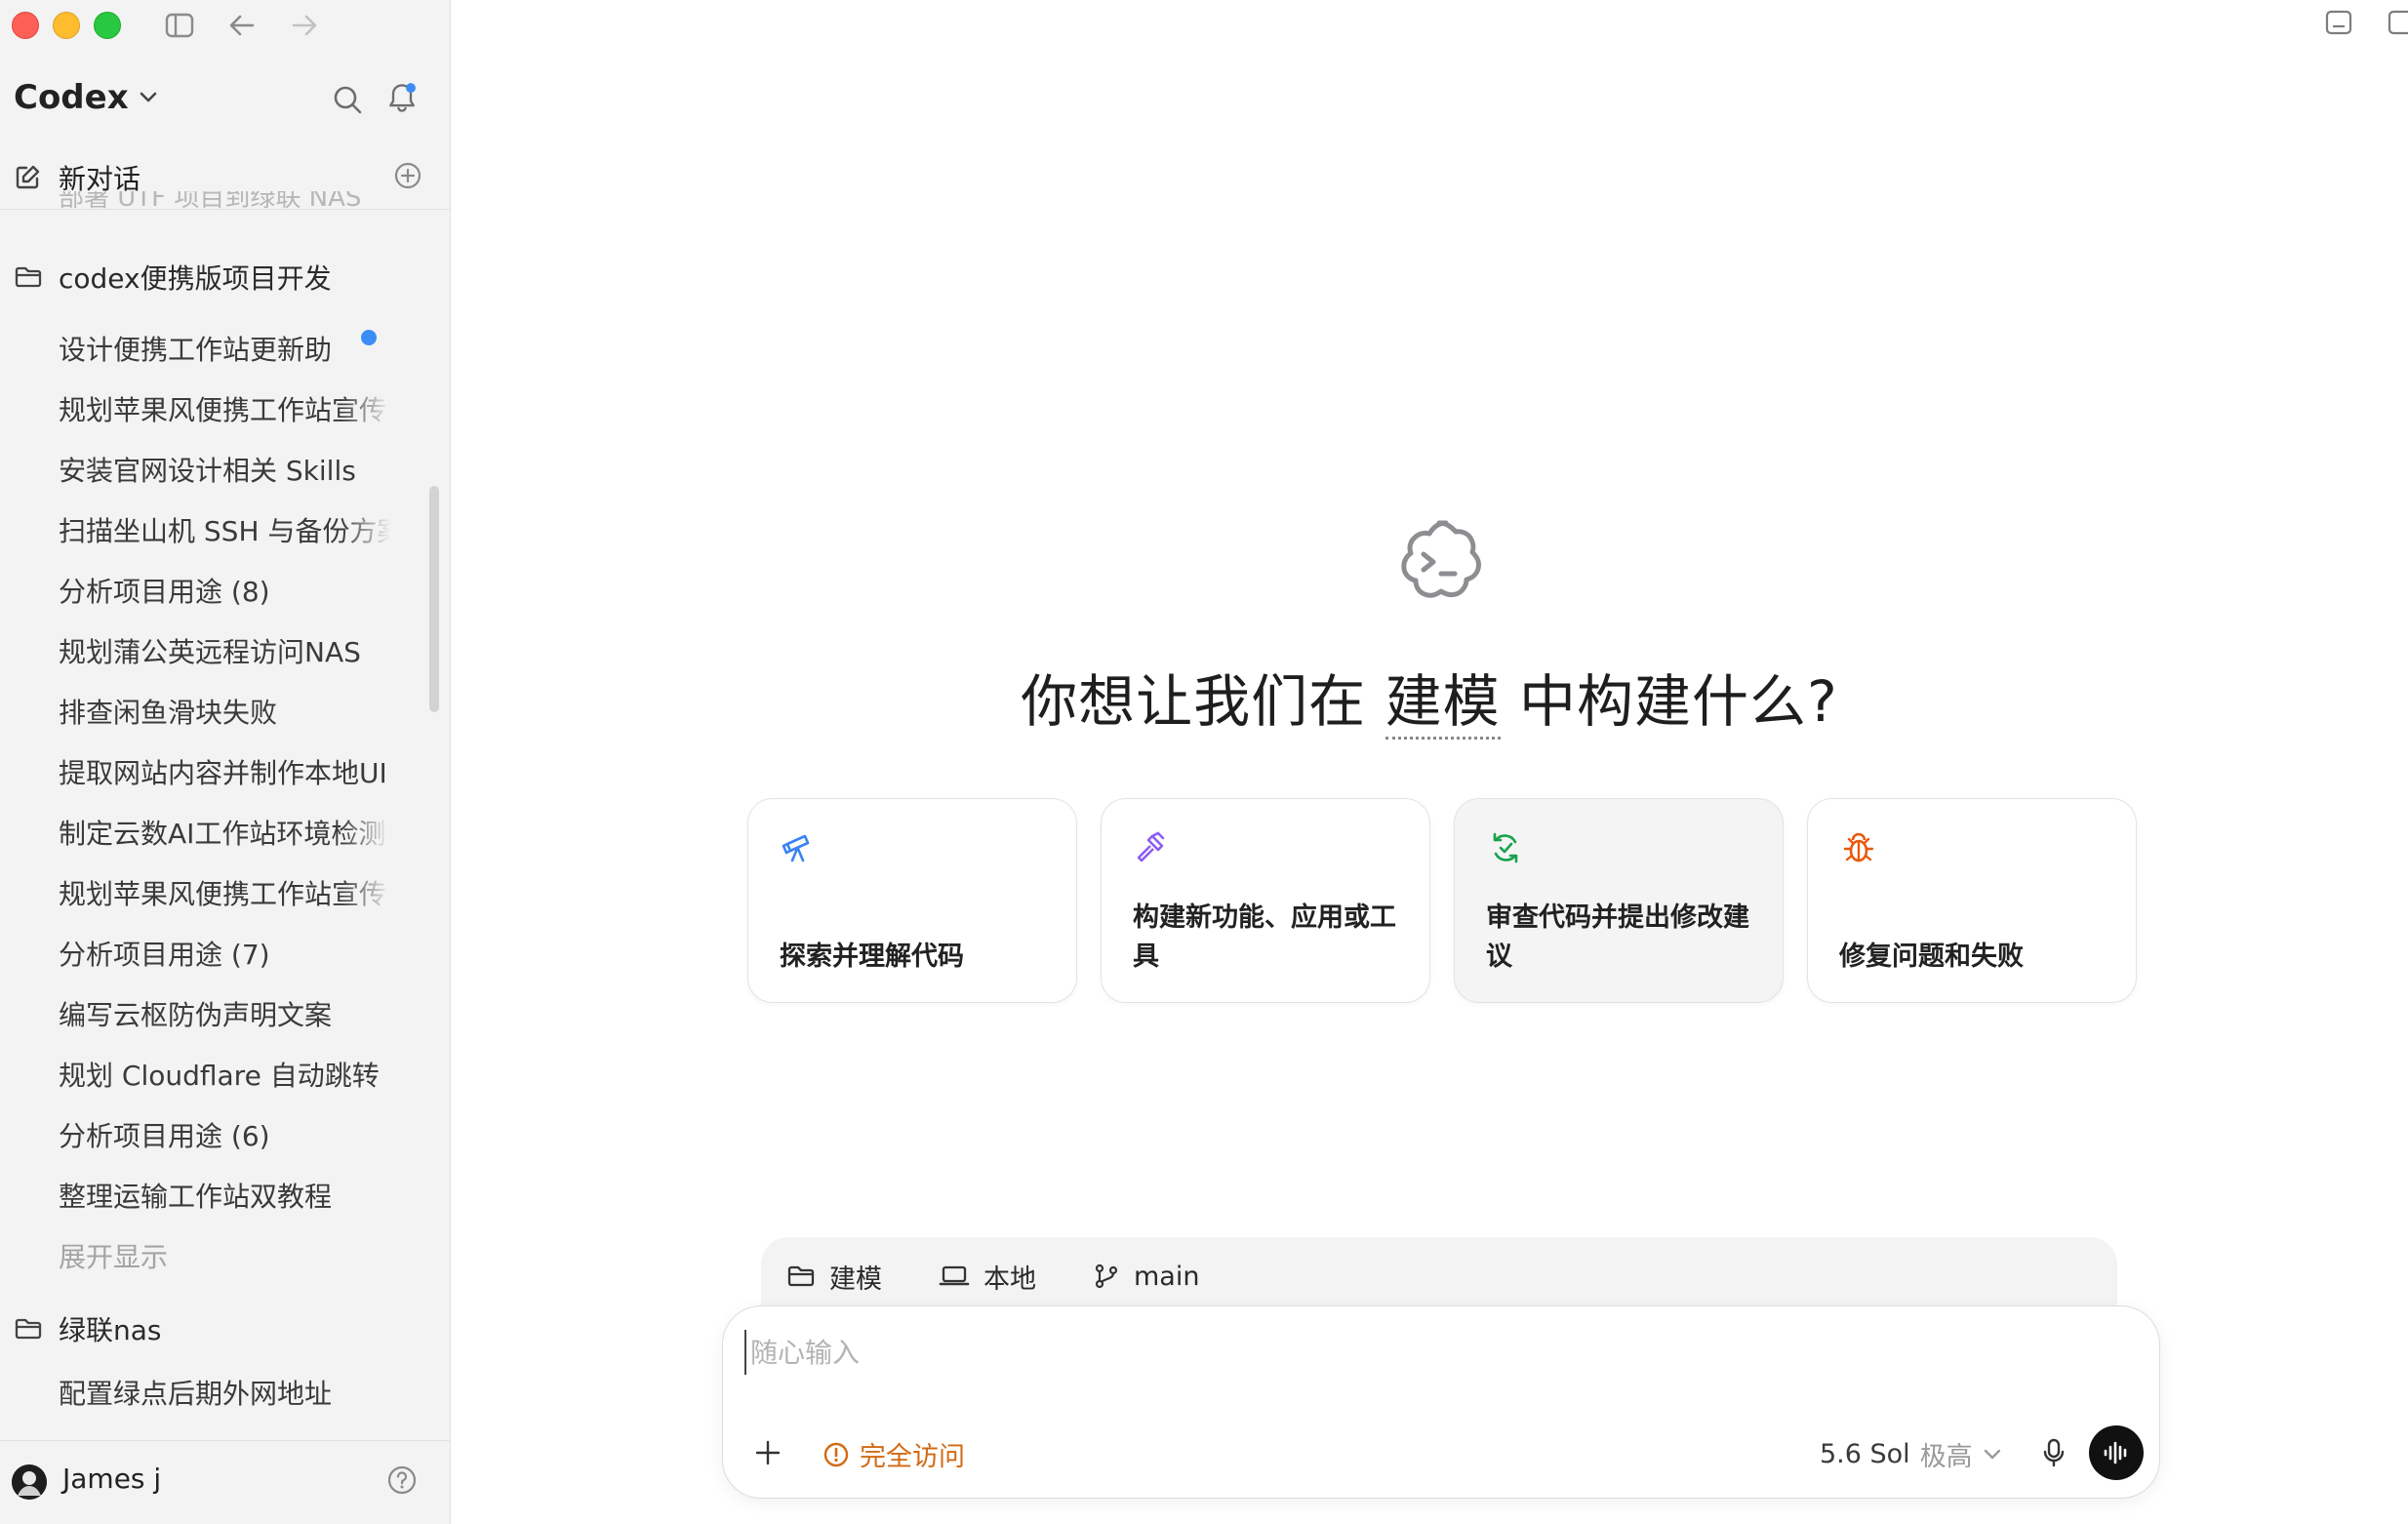 The image size is (2408, 1524). Describe the element at coordinates (225, 832) in the screenshot. I see `chat-item: 制定云数AI工作站环境检测` at that location.